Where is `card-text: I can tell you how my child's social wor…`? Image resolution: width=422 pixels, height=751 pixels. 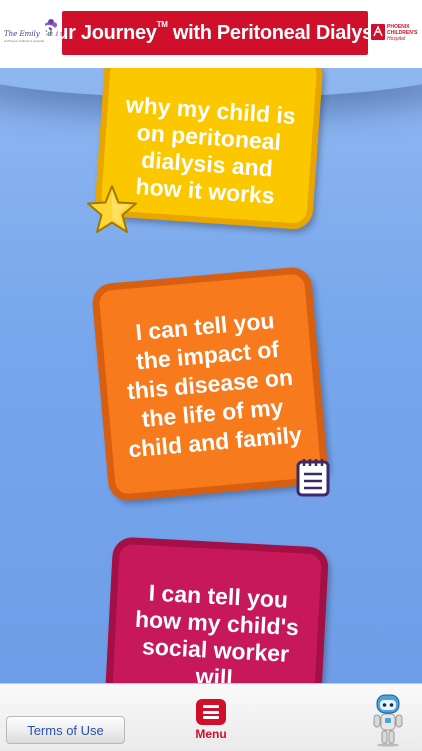 card-text: I can tell you how my child's social wor… is located at coordinates (217, 631).